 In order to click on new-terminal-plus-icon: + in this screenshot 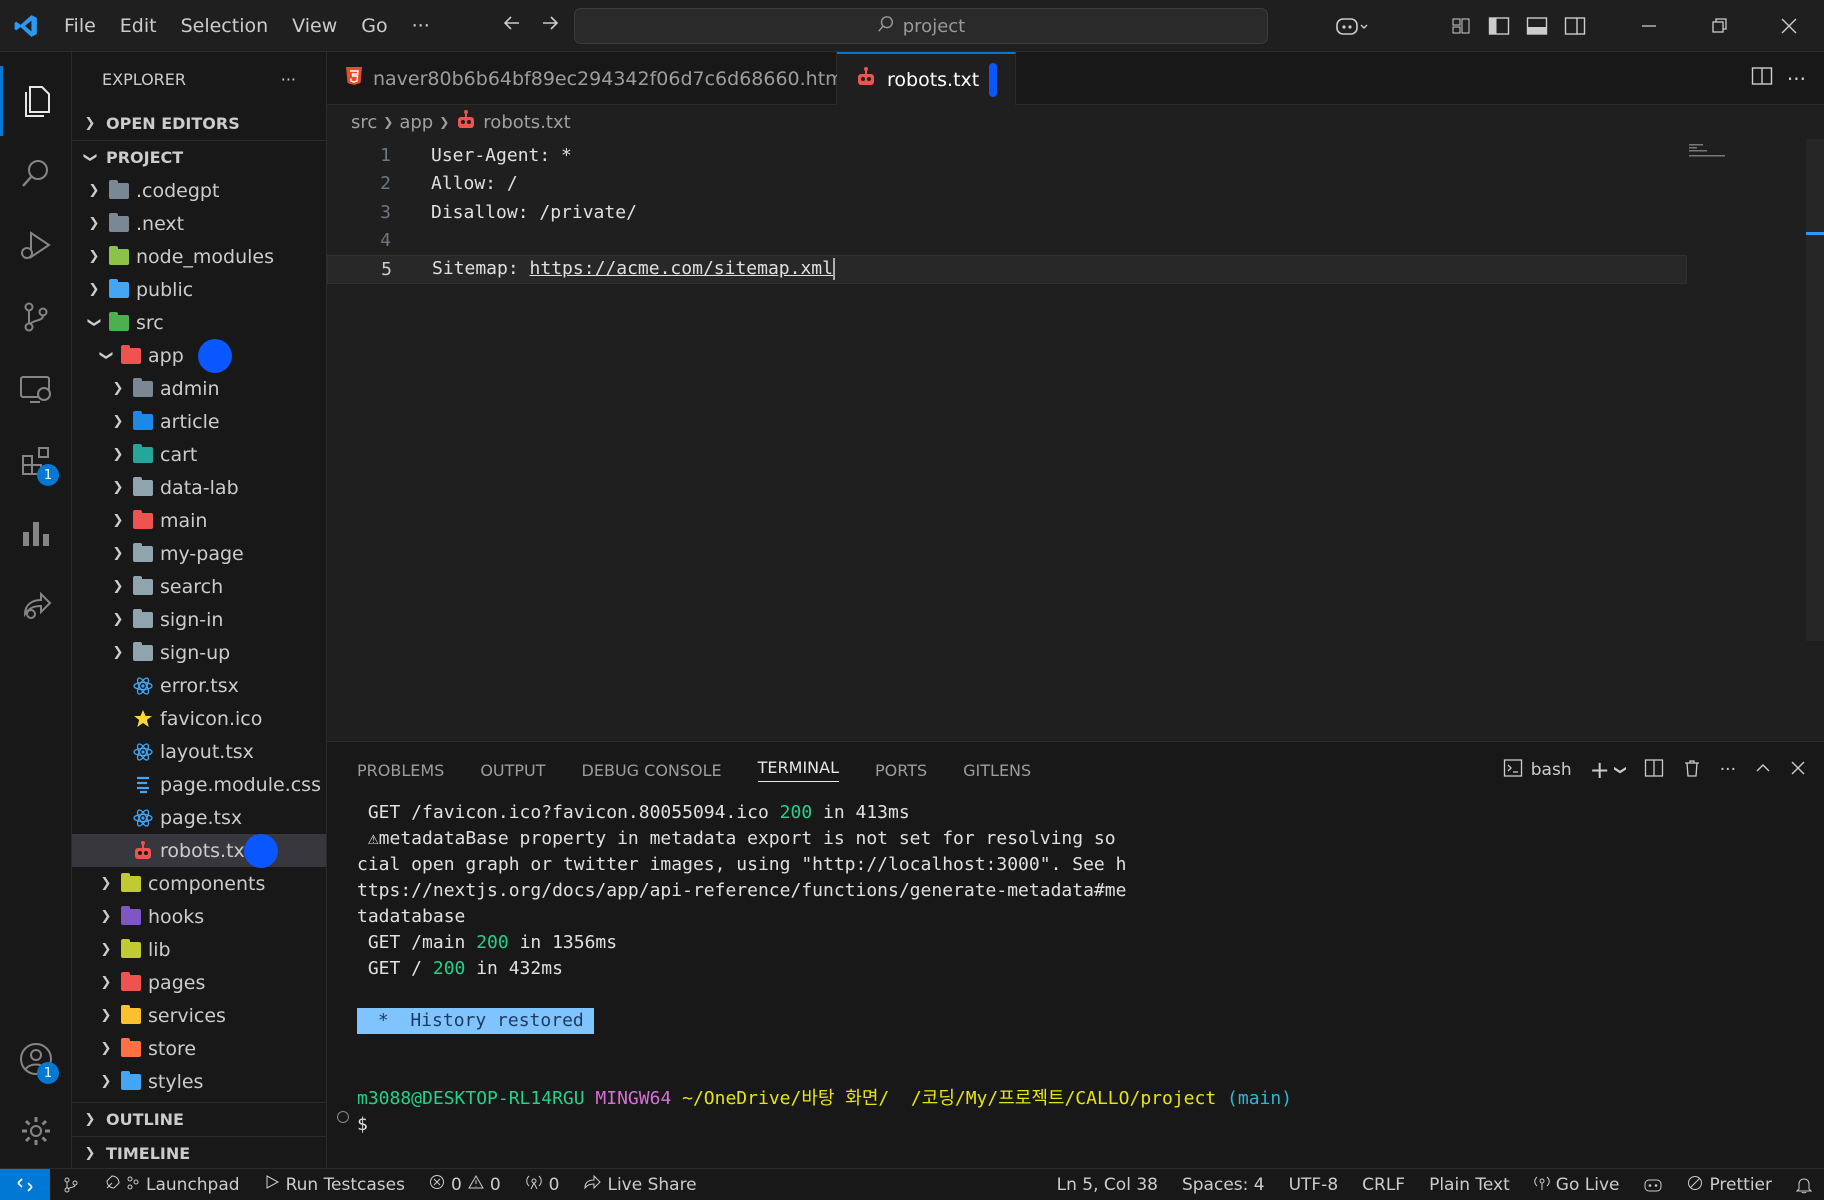, I will do `click(1600, 770)`.